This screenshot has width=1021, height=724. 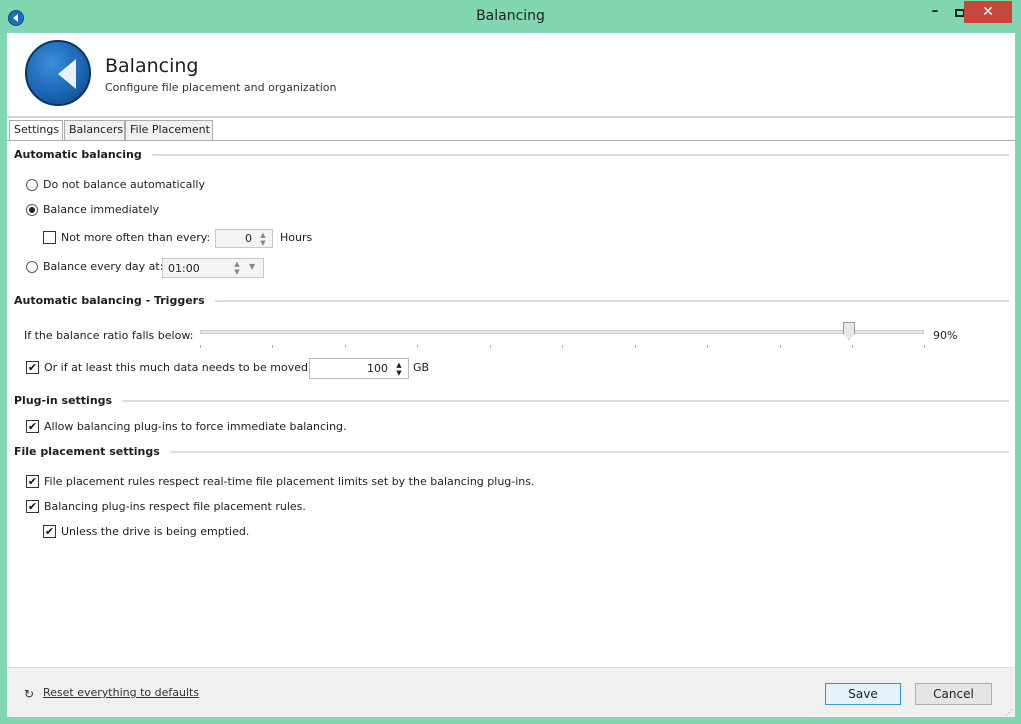 What do you see at coordinates (562, 332) in the screenshot?
I see `ratio-slider-track` at bounding box center [562, 332].